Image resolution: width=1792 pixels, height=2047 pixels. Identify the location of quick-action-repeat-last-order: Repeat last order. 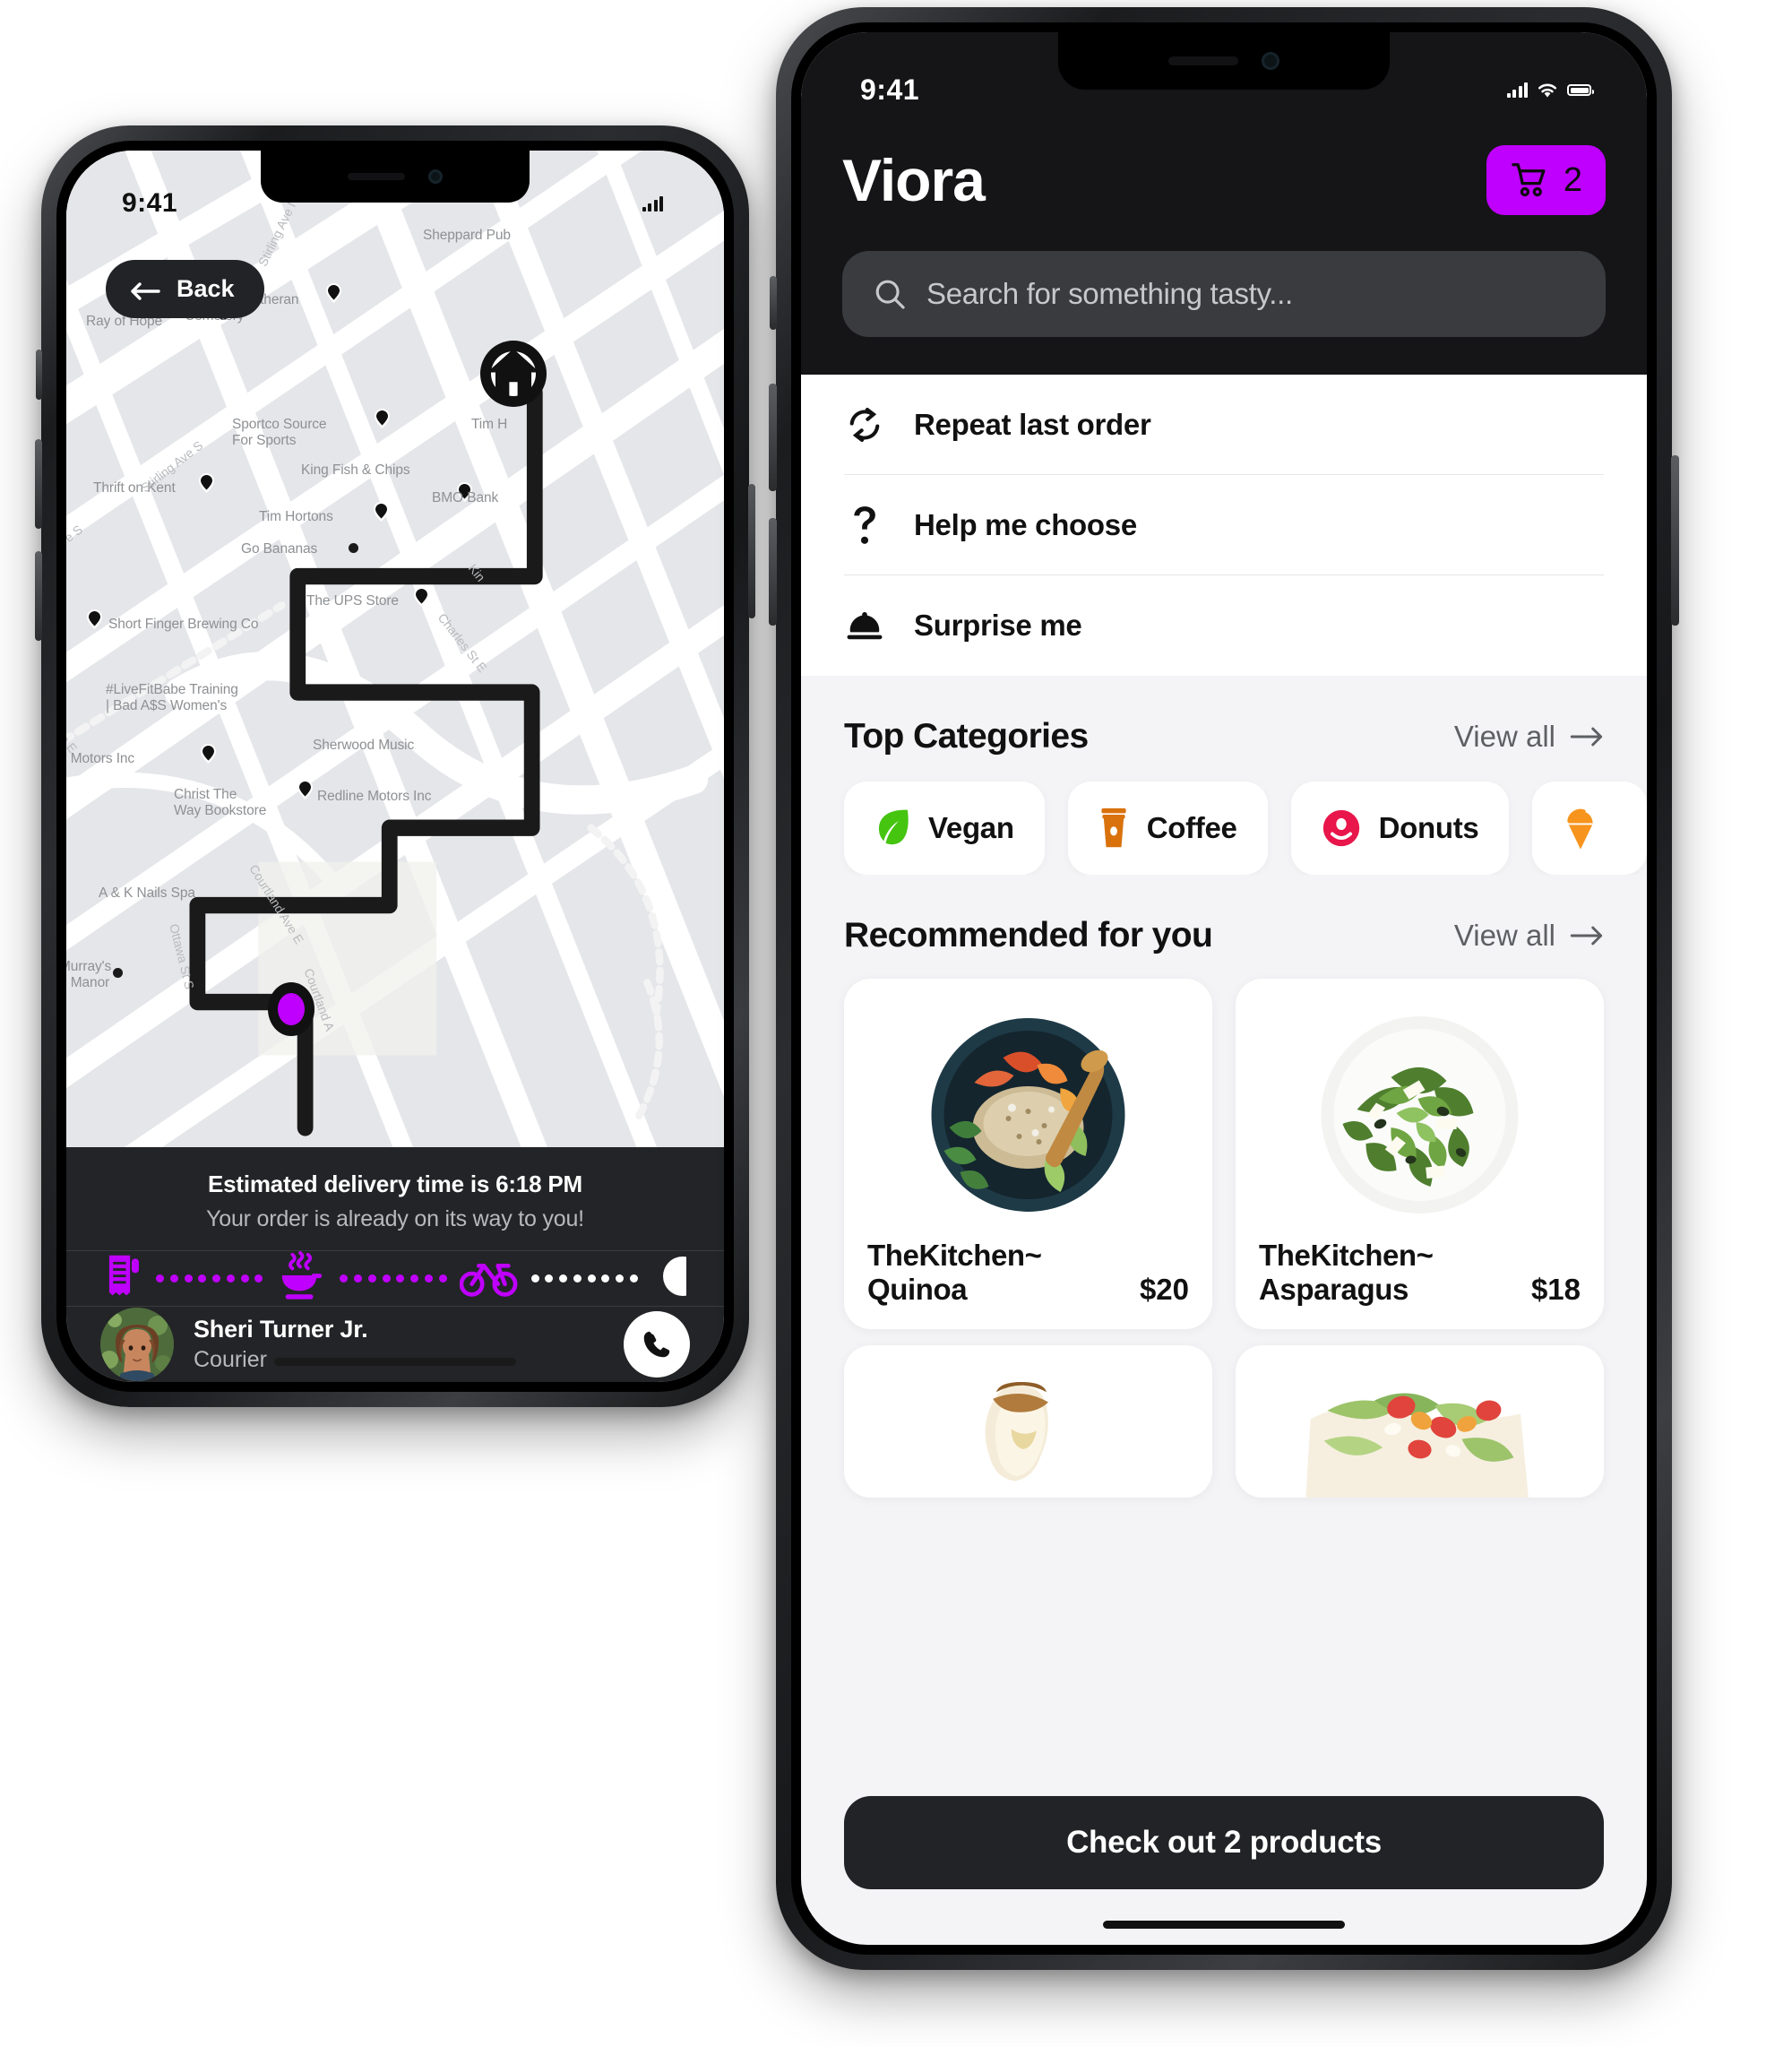
(1224, 425).